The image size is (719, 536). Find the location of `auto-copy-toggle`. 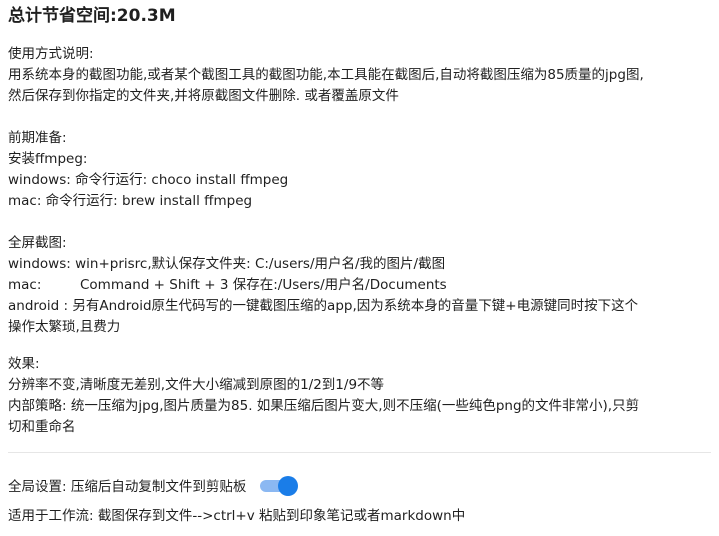

auto-copy-toggle is located at coordinates (279, 485).